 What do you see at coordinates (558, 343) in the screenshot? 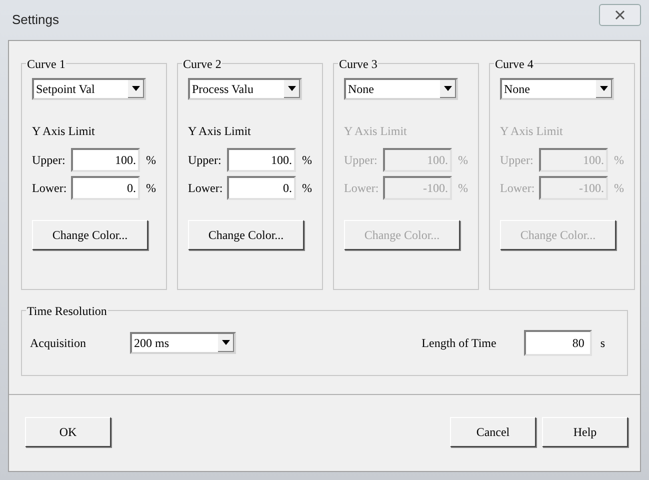
I see `number-field: 80` at bounding box center [558, 343].